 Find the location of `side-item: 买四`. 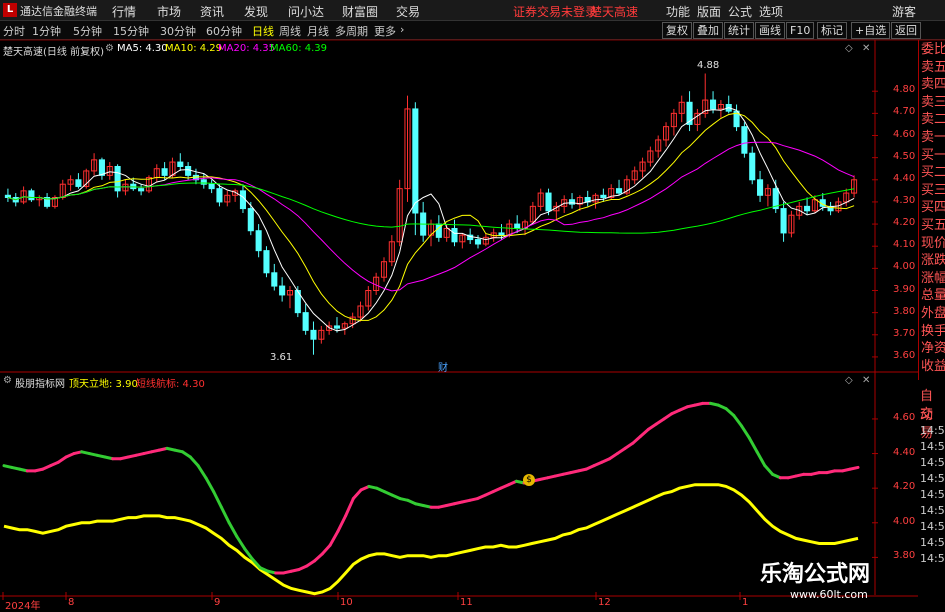

side-item: 买四 is located at coordinates (933, 207).